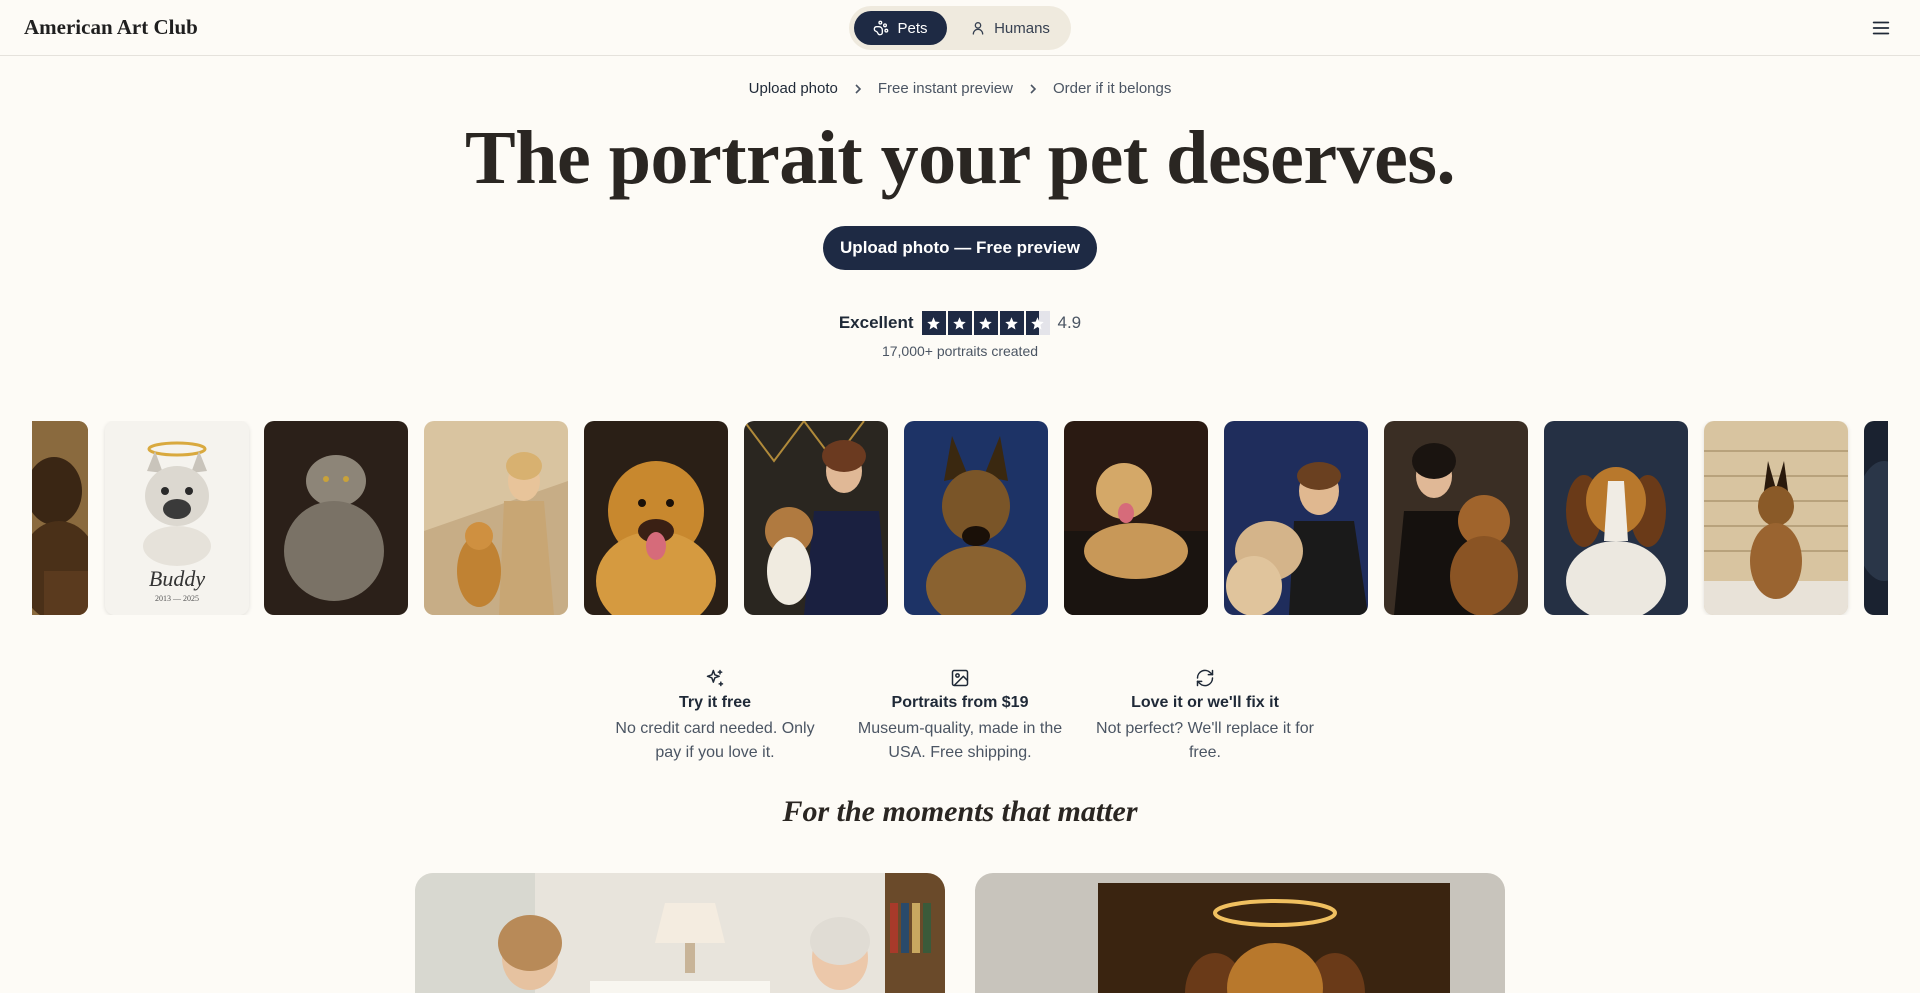  I want to click on toggle-humans-button: Humans, so click(1010, 28).